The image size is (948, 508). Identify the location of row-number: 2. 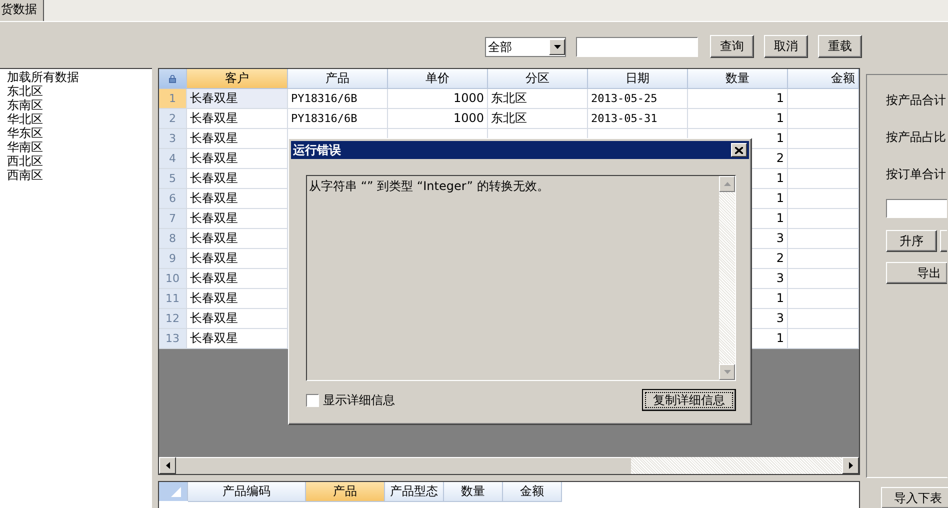
(173, 119).